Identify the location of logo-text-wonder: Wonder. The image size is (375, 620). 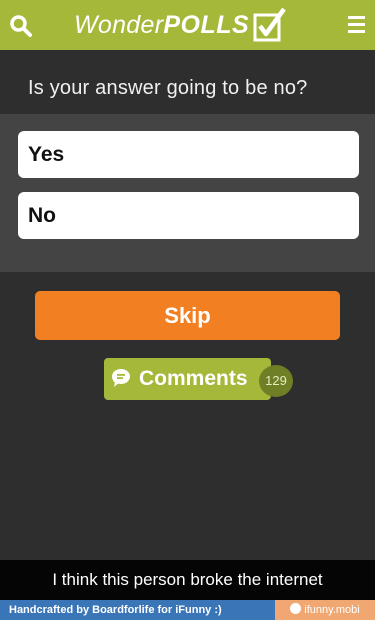
(119, 24).